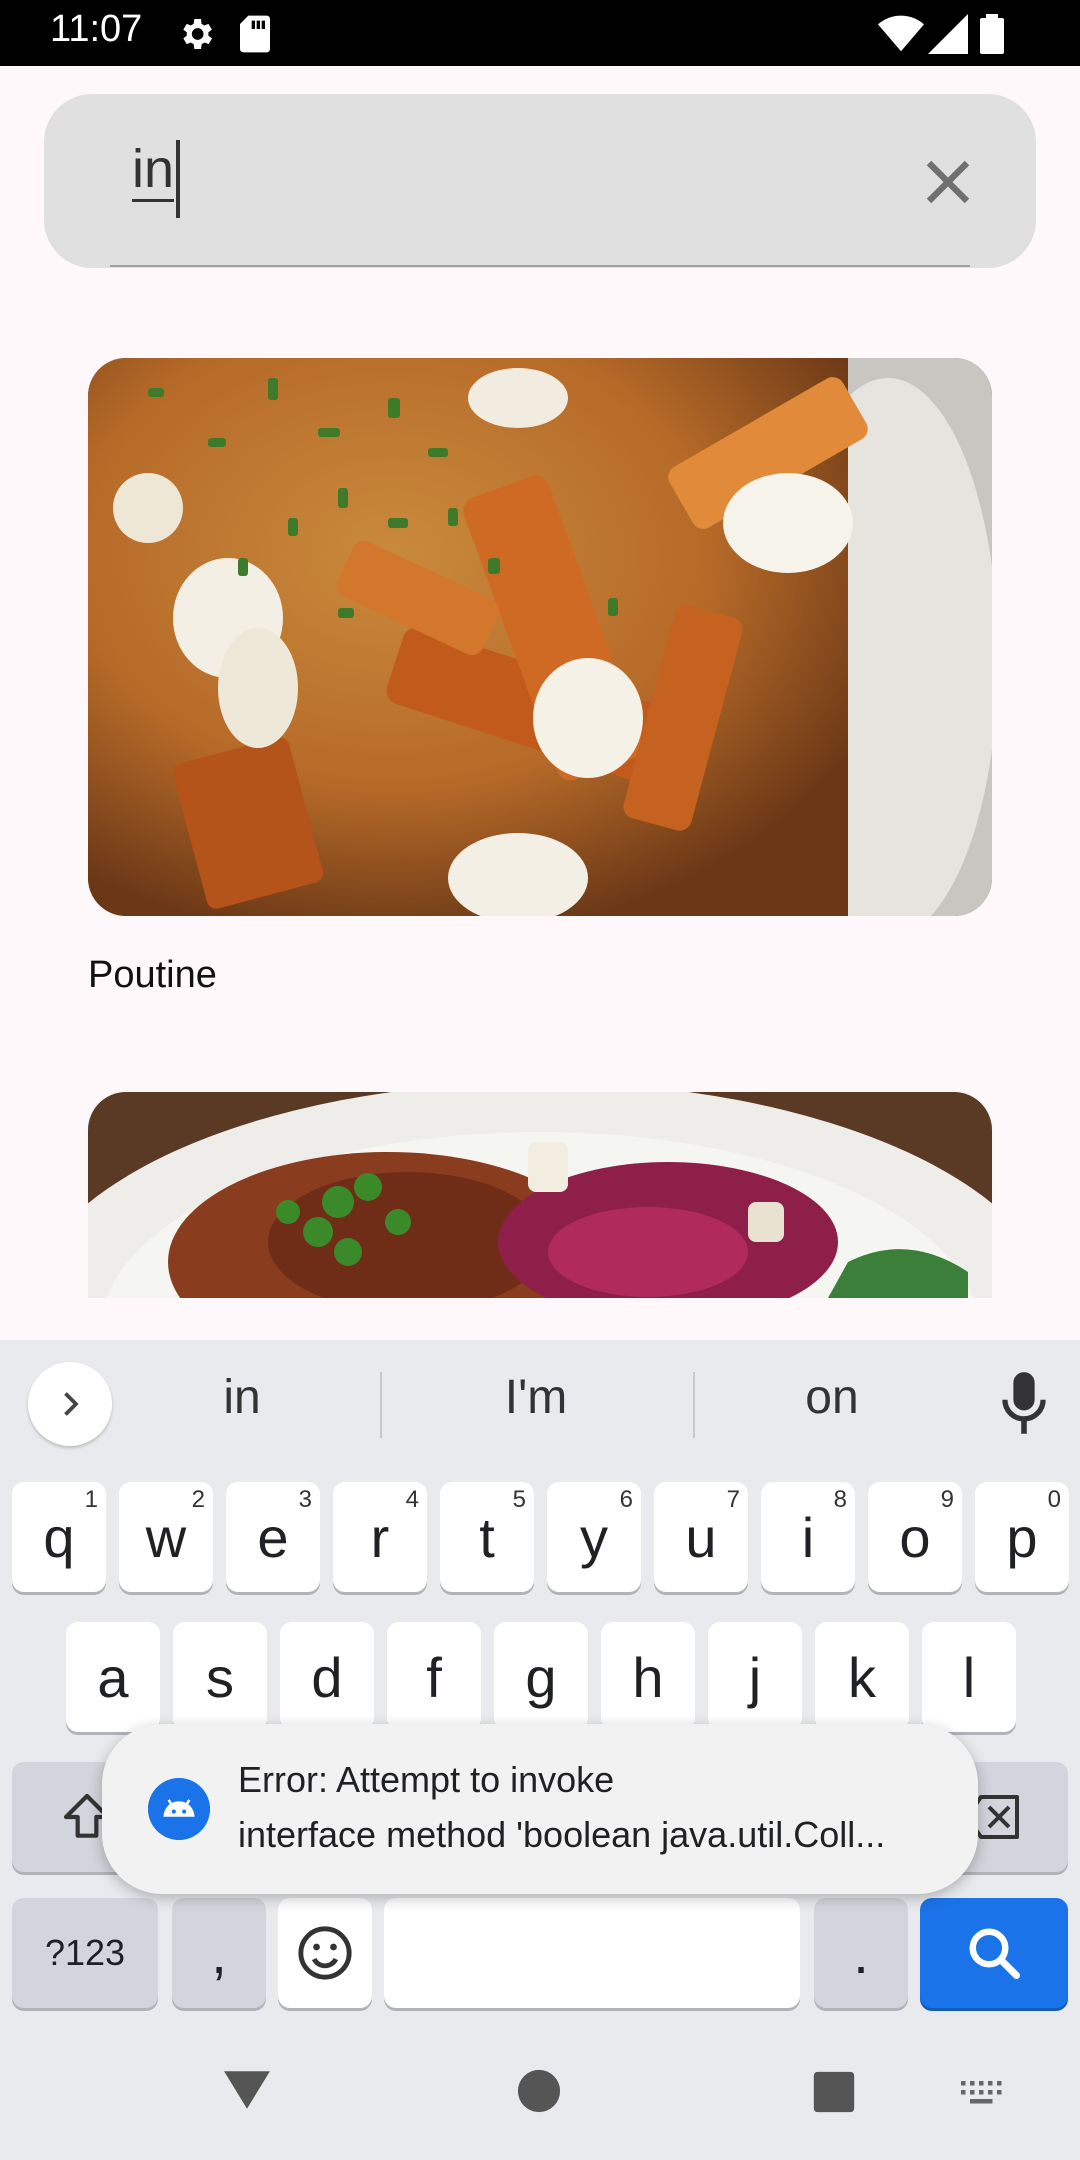 The image size is (1080, 2160). What do you see at coordinates (840, 1499) in the screenshot?
I see `key-hint: 8` at bounding box center [840, 1499].